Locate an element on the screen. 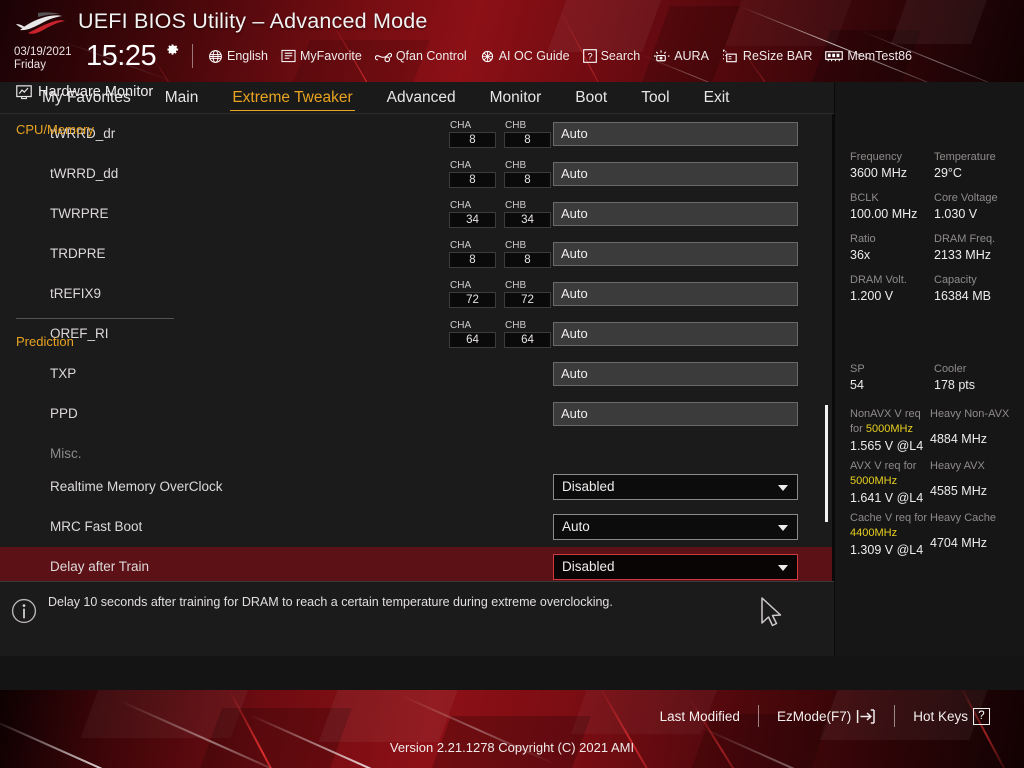  header-tool-memtest86: MemTest86 is located at coordinates (868, 56).